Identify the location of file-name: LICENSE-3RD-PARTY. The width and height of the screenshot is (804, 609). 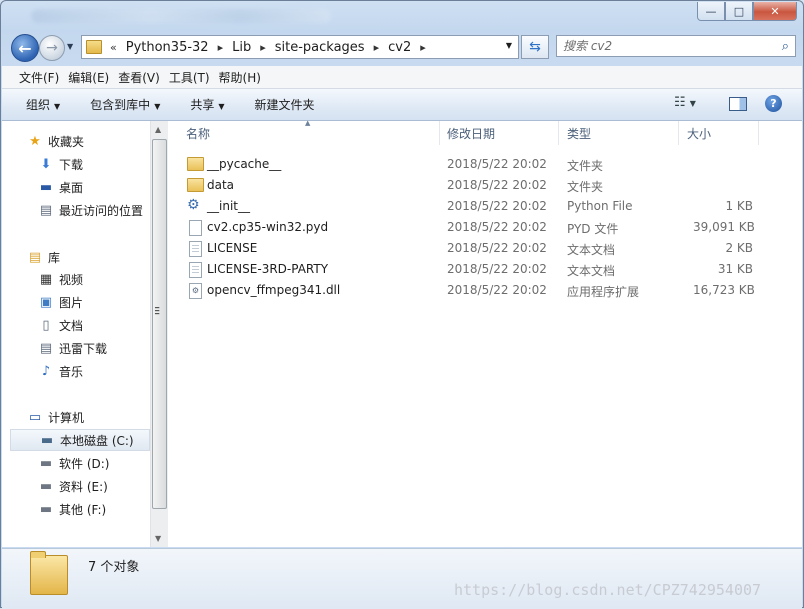
(268, 269).